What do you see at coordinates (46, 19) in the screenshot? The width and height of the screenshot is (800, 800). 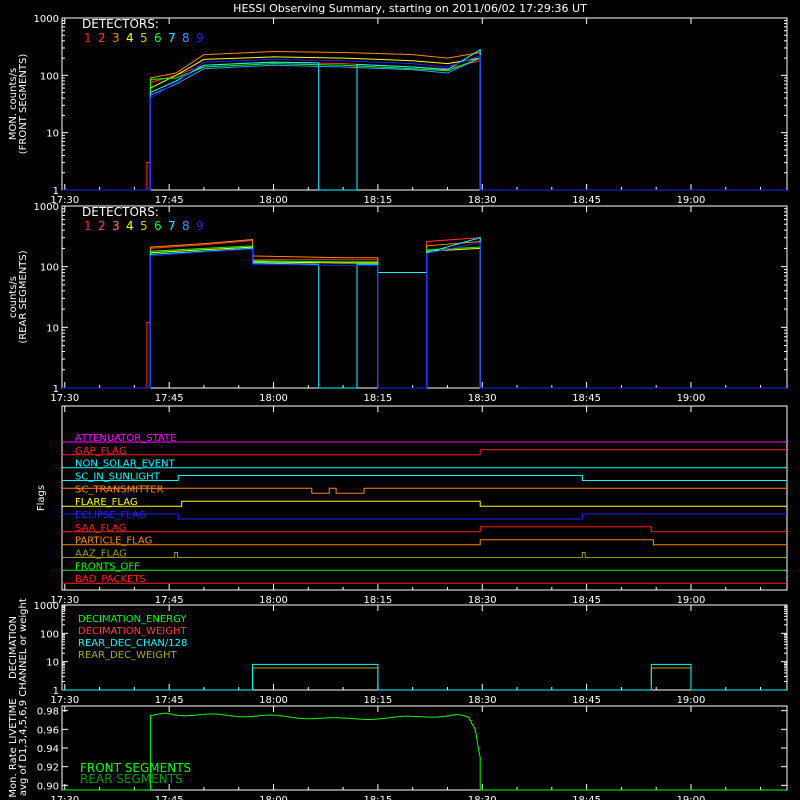 I see `front-ytick-label: 1000` at bounding box center [46, 19].